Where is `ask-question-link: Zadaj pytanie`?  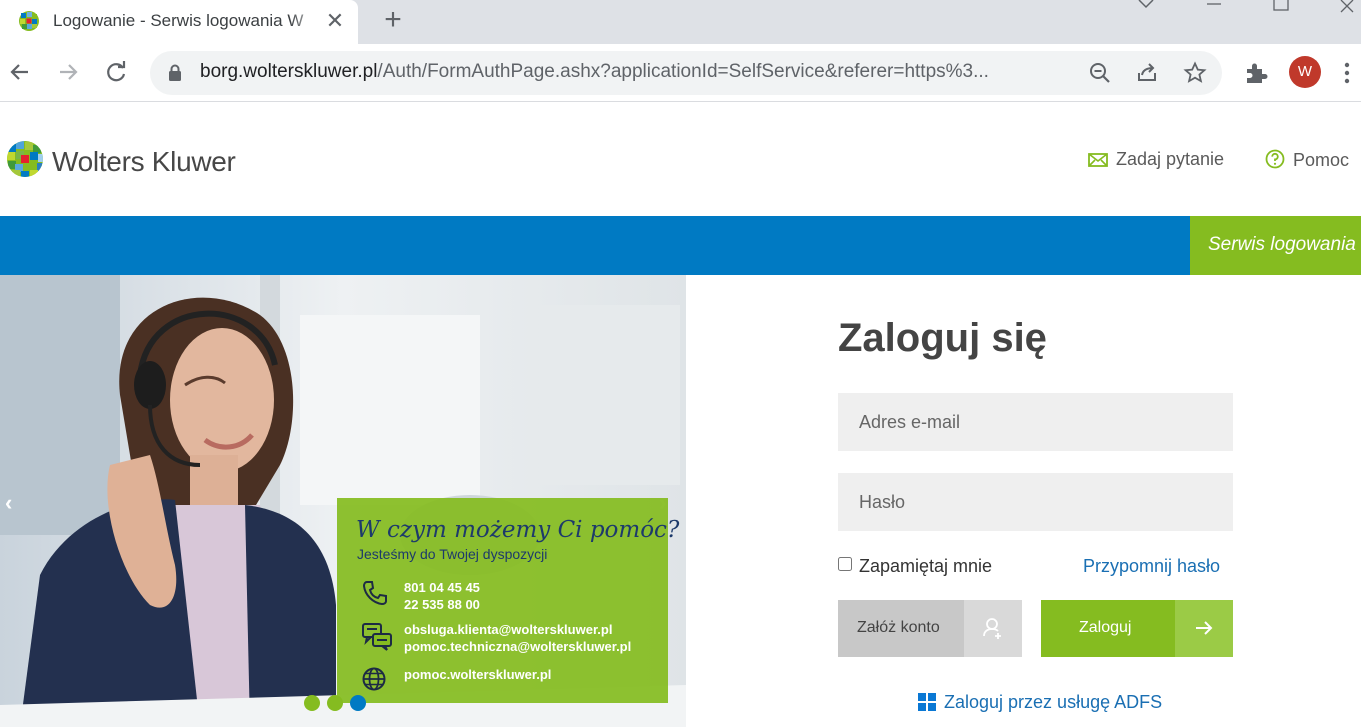
ask-question-link: Zadaj pytanie is located at coordinates (1156, 159).